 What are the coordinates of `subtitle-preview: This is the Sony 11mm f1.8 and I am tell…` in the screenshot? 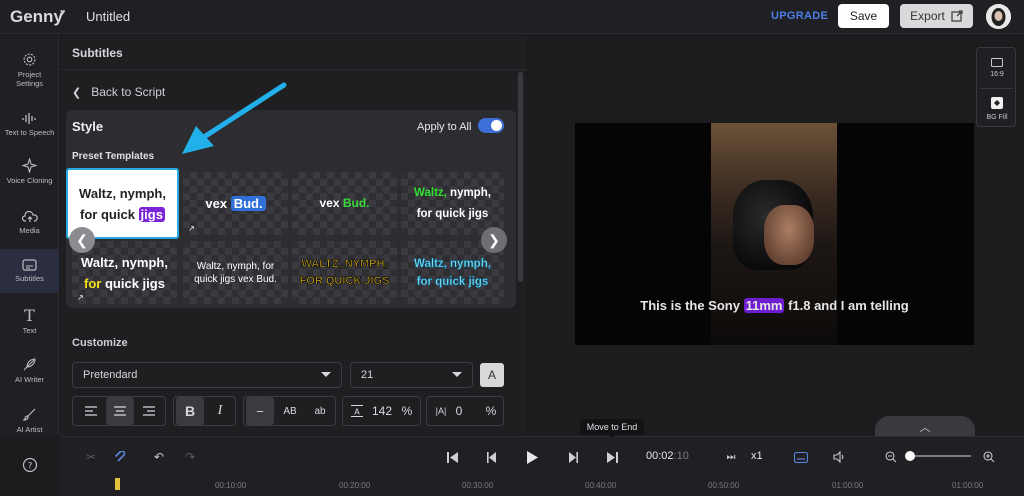 It's located at (774, 305).